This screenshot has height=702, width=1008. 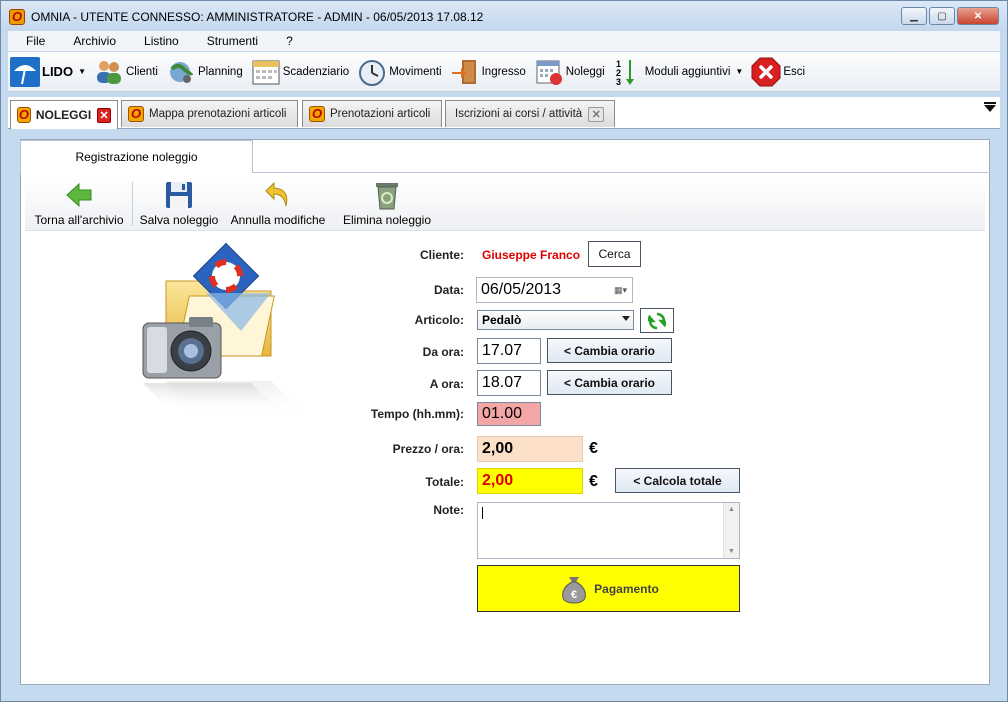 What do you see at coordinates (179, 195) in the screenshot?
I see `save-disk-icon` at bounding box center [179, 195].